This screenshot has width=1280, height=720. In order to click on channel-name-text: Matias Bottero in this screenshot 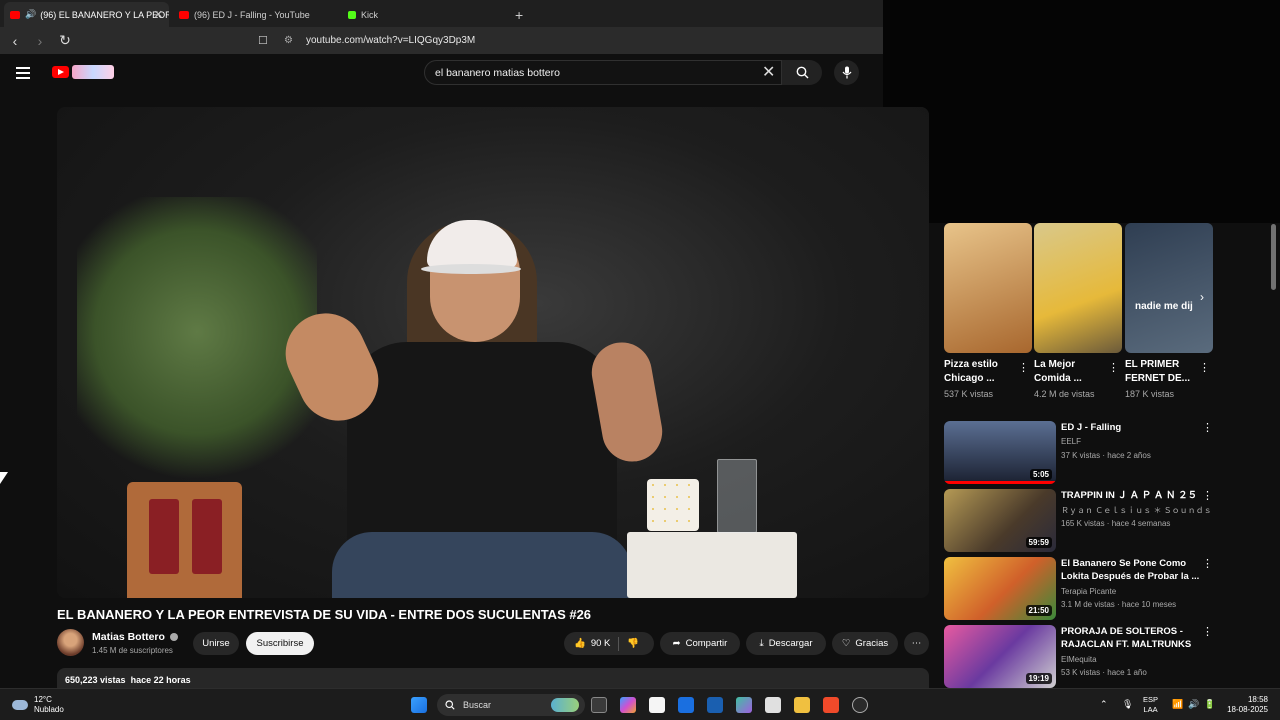, I will do `click(128, 637)`.